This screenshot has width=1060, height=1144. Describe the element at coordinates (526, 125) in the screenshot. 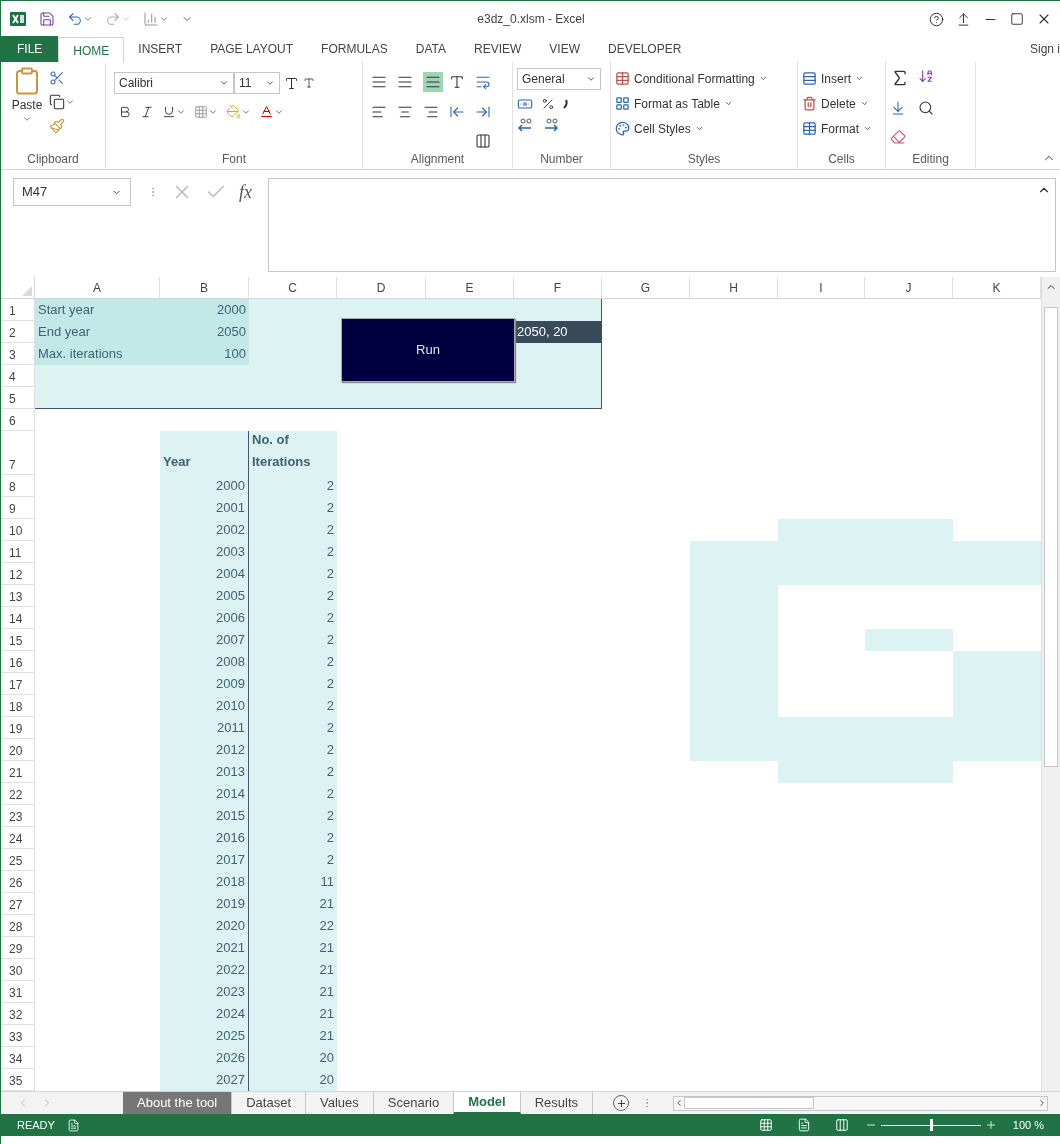

I see `increase-decimal-icon` at that location.